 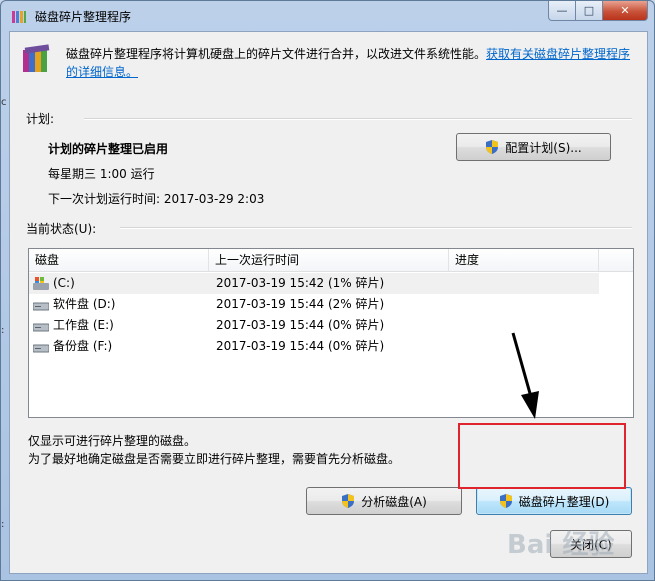 I want to click on annotation-arrow-icon, so click(x=525, y=375).